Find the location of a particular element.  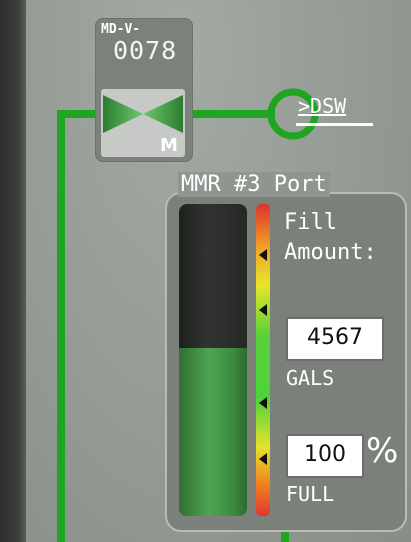

destination-underline is located at coordinates (334, 124).